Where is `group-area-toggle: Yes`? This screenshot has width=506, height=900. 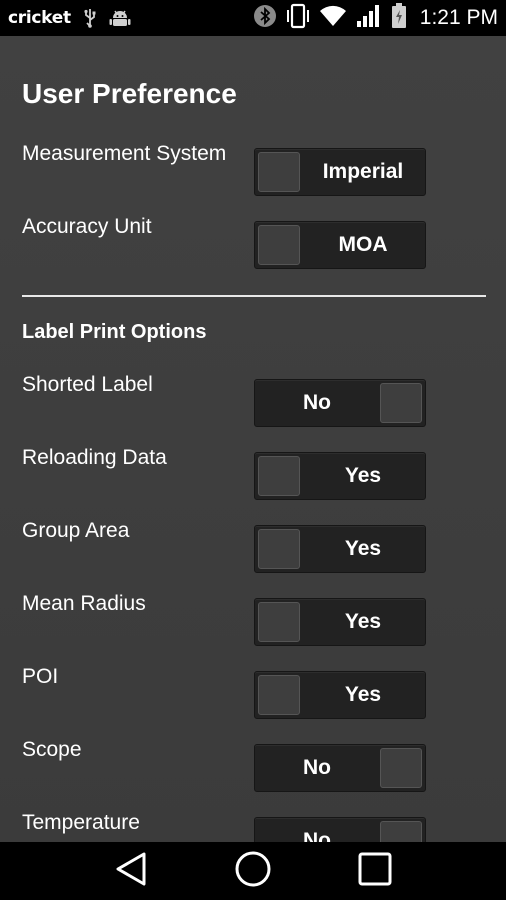
group-area-toggle: Yes is located at coordinates (340, 549).